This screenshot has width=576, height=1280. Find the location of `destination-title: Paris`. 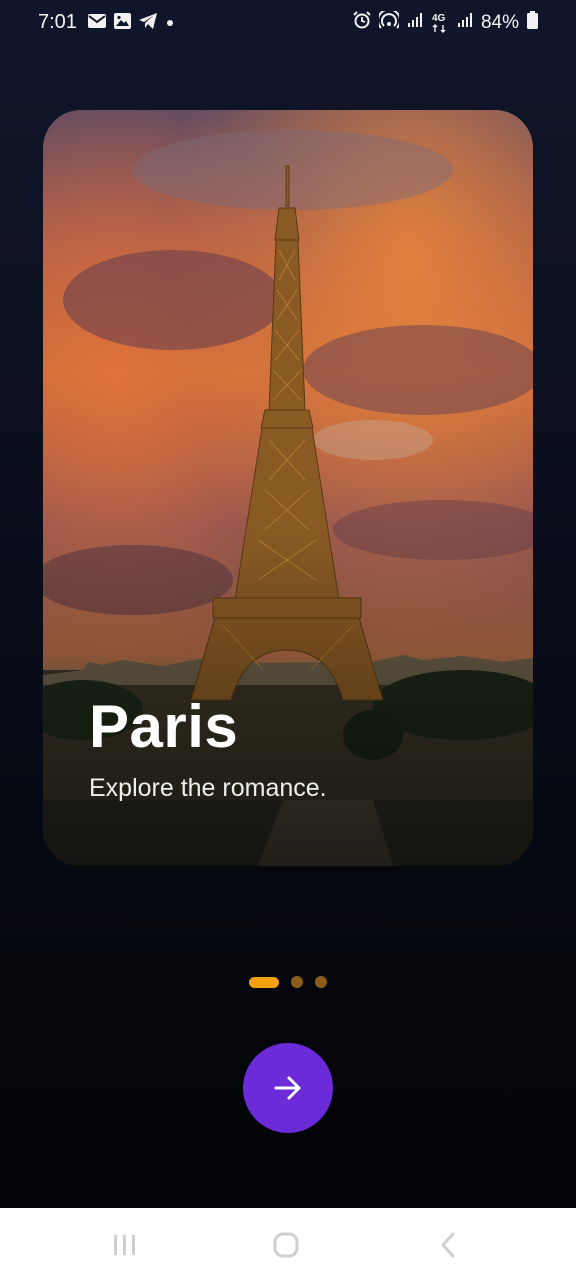

destination-title: Paris is located at coordinates (164, 726).